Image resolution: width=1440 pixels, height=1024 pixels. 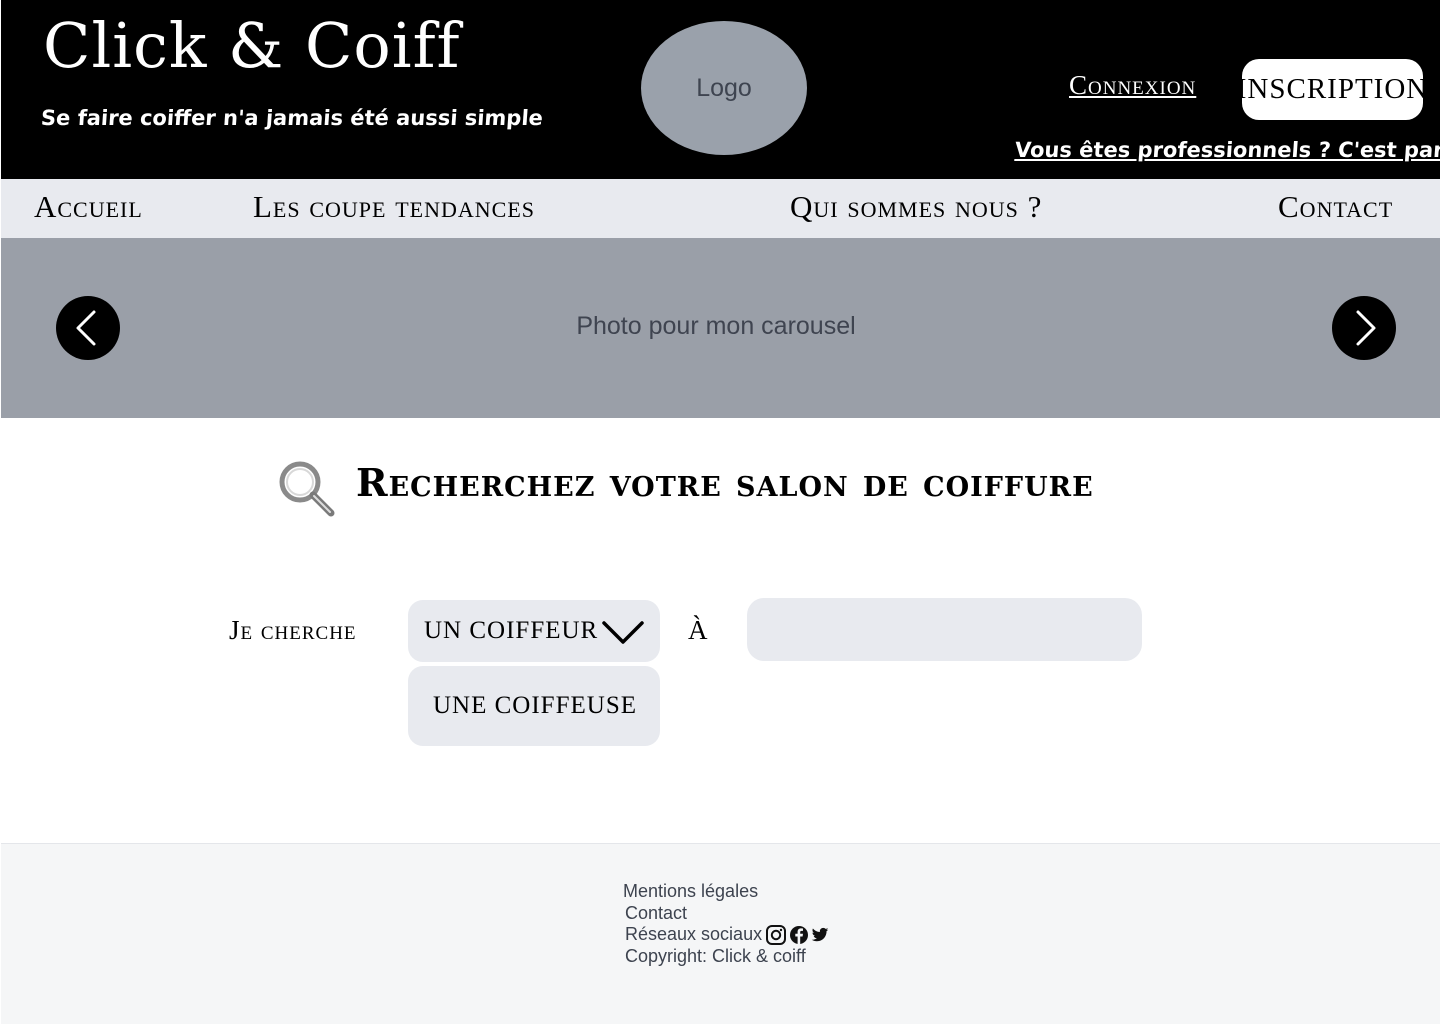 What do you see at coordinates (690, 891) in the screenshot?
I see `footer-mentions-link: Mentions légales` at bounding box center [690, 891].